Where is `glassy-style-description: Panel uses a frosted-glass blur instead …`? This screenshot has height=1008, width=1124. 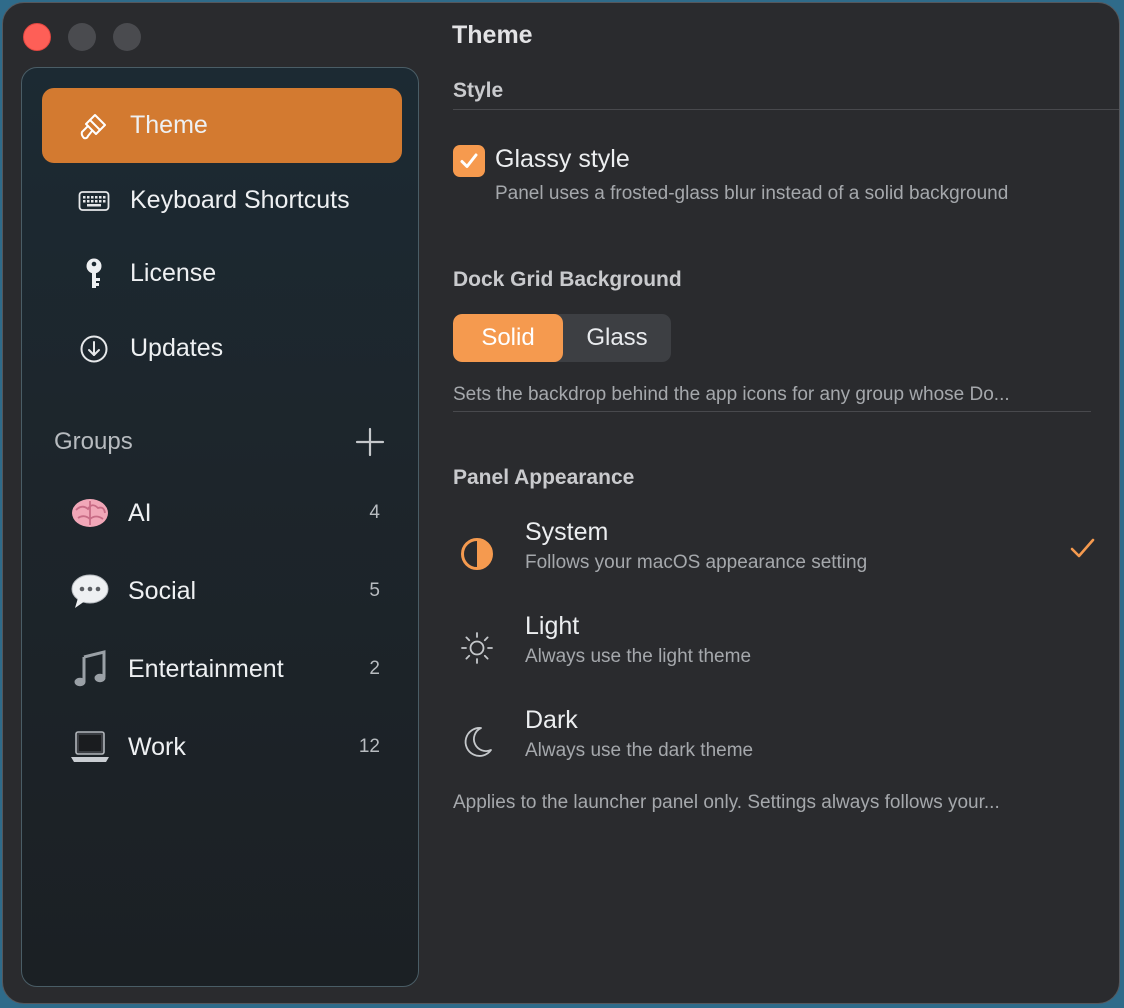 glassy-style-description: Panel uses a frosted-glass blur instead … is located at coordinates (752, 193).